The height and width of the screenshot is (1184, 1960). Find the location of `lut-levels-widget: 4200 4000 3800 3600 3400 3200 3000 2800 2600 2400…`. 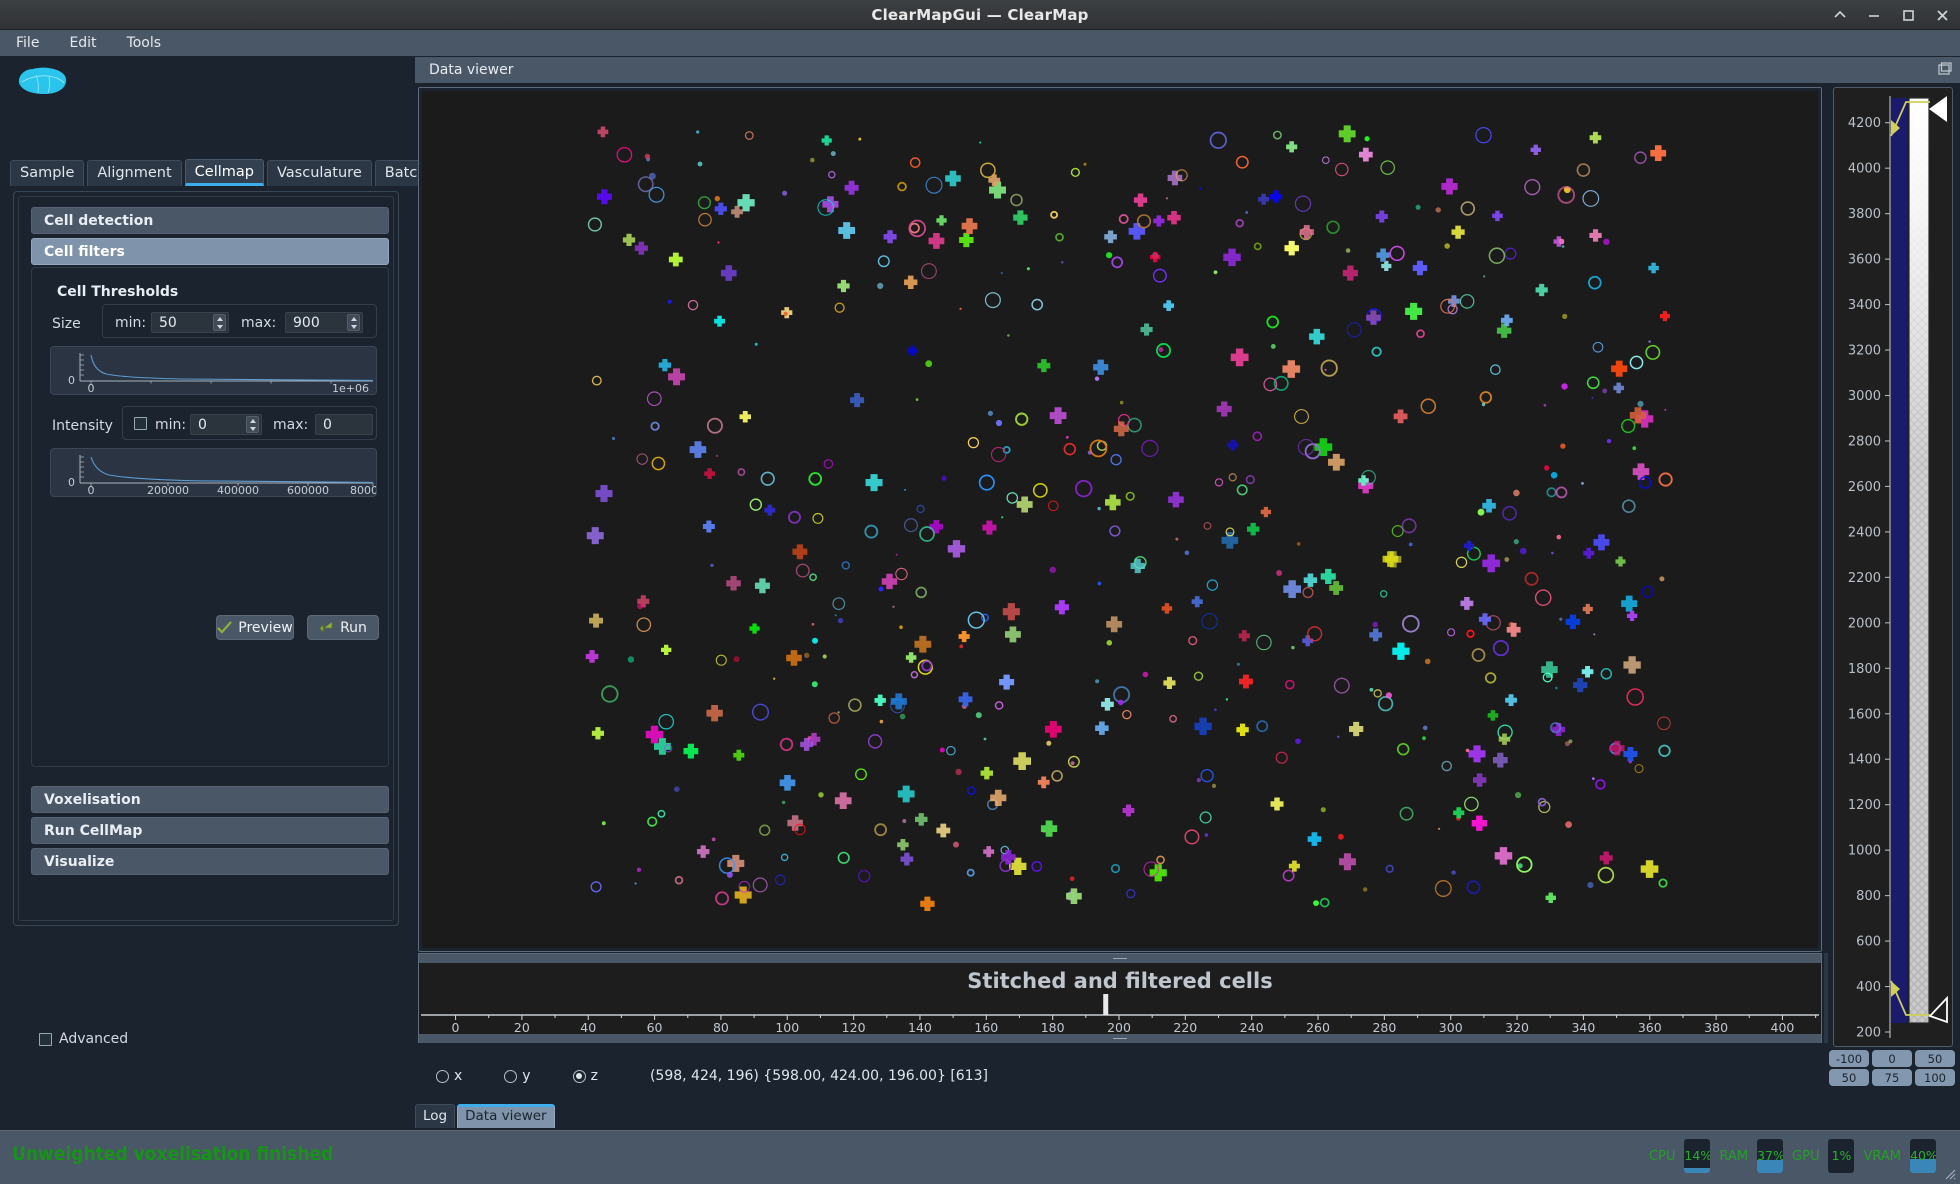

lut-levels-widget: 4200 4000 3800 3600 3400 3200 3000 2800 2600 2400… is located at coordinates (1893, 567).